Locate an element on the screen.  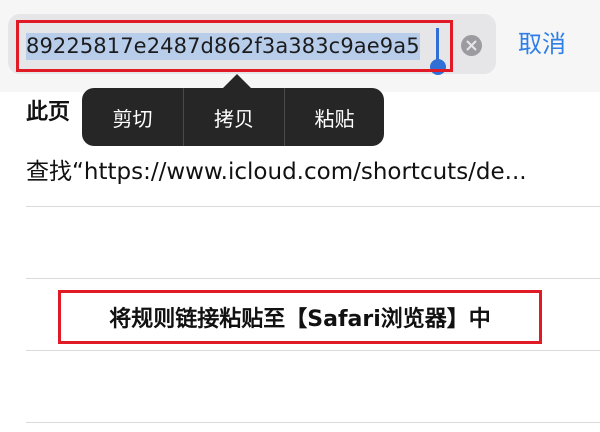
clear-x-glyph is located at coordinates (471, 45).